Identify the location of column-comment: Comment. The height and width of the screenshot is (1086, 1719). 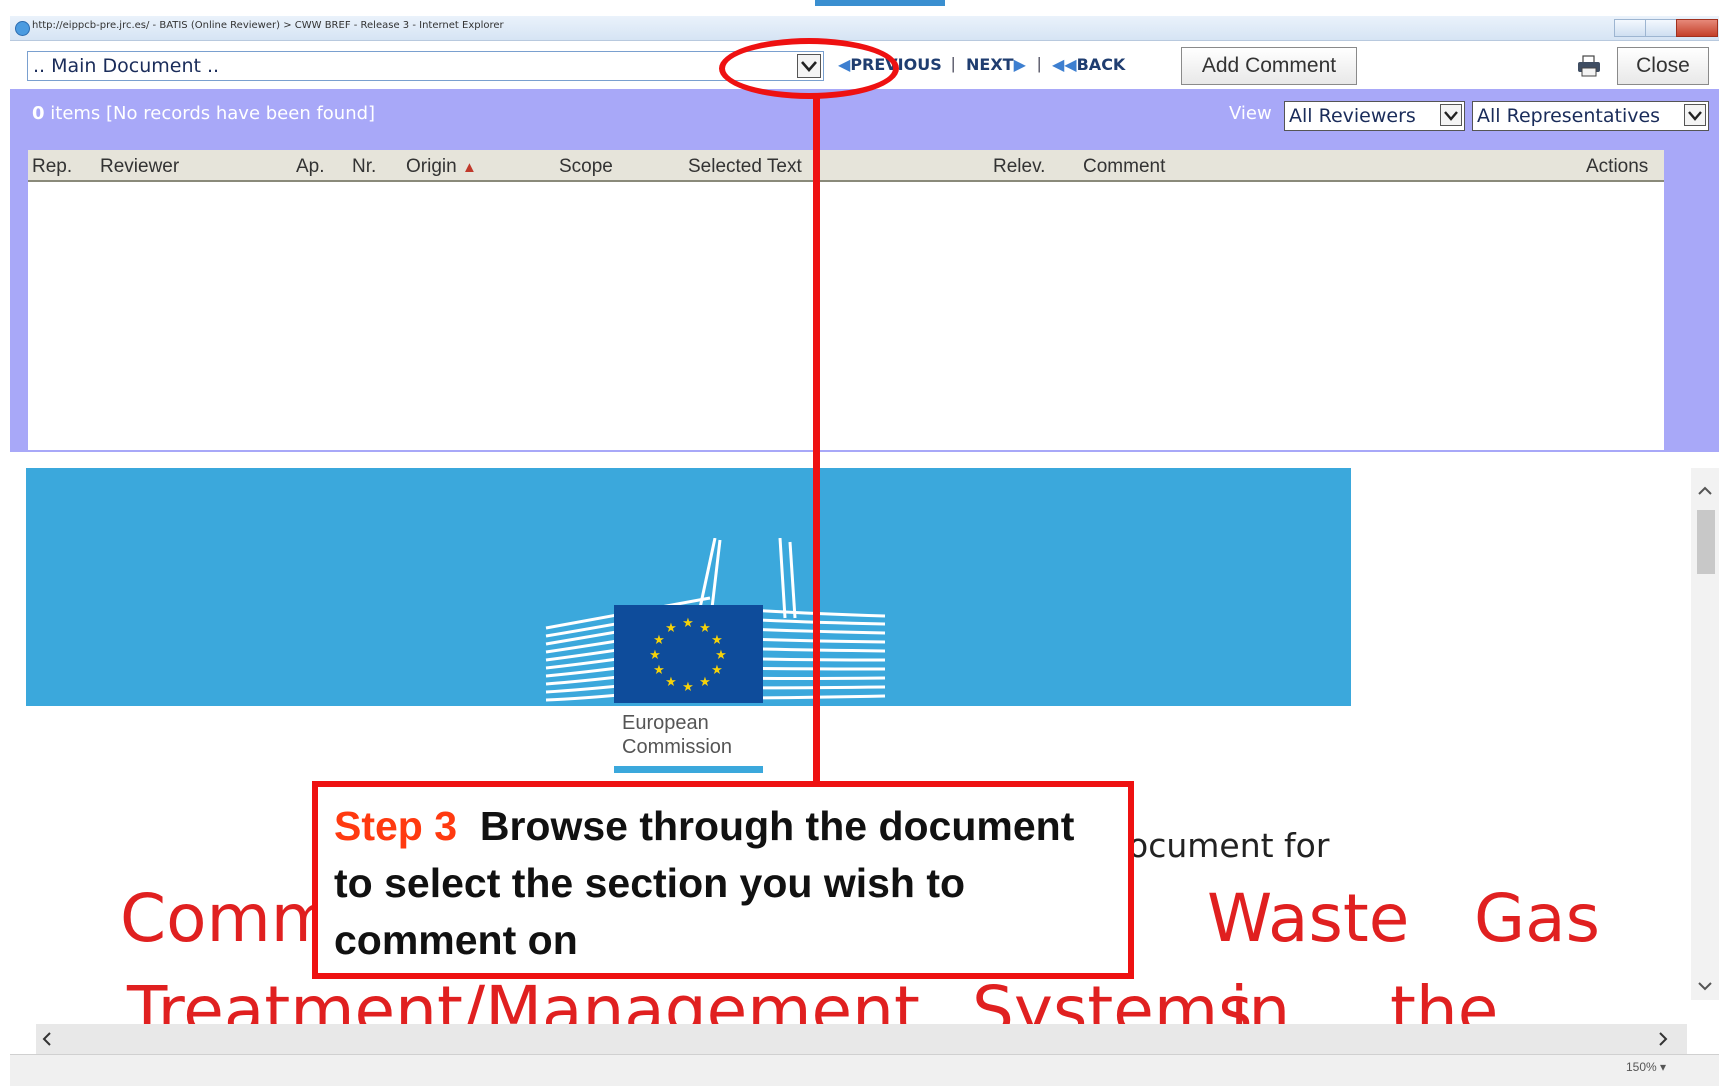
(1124, 167).